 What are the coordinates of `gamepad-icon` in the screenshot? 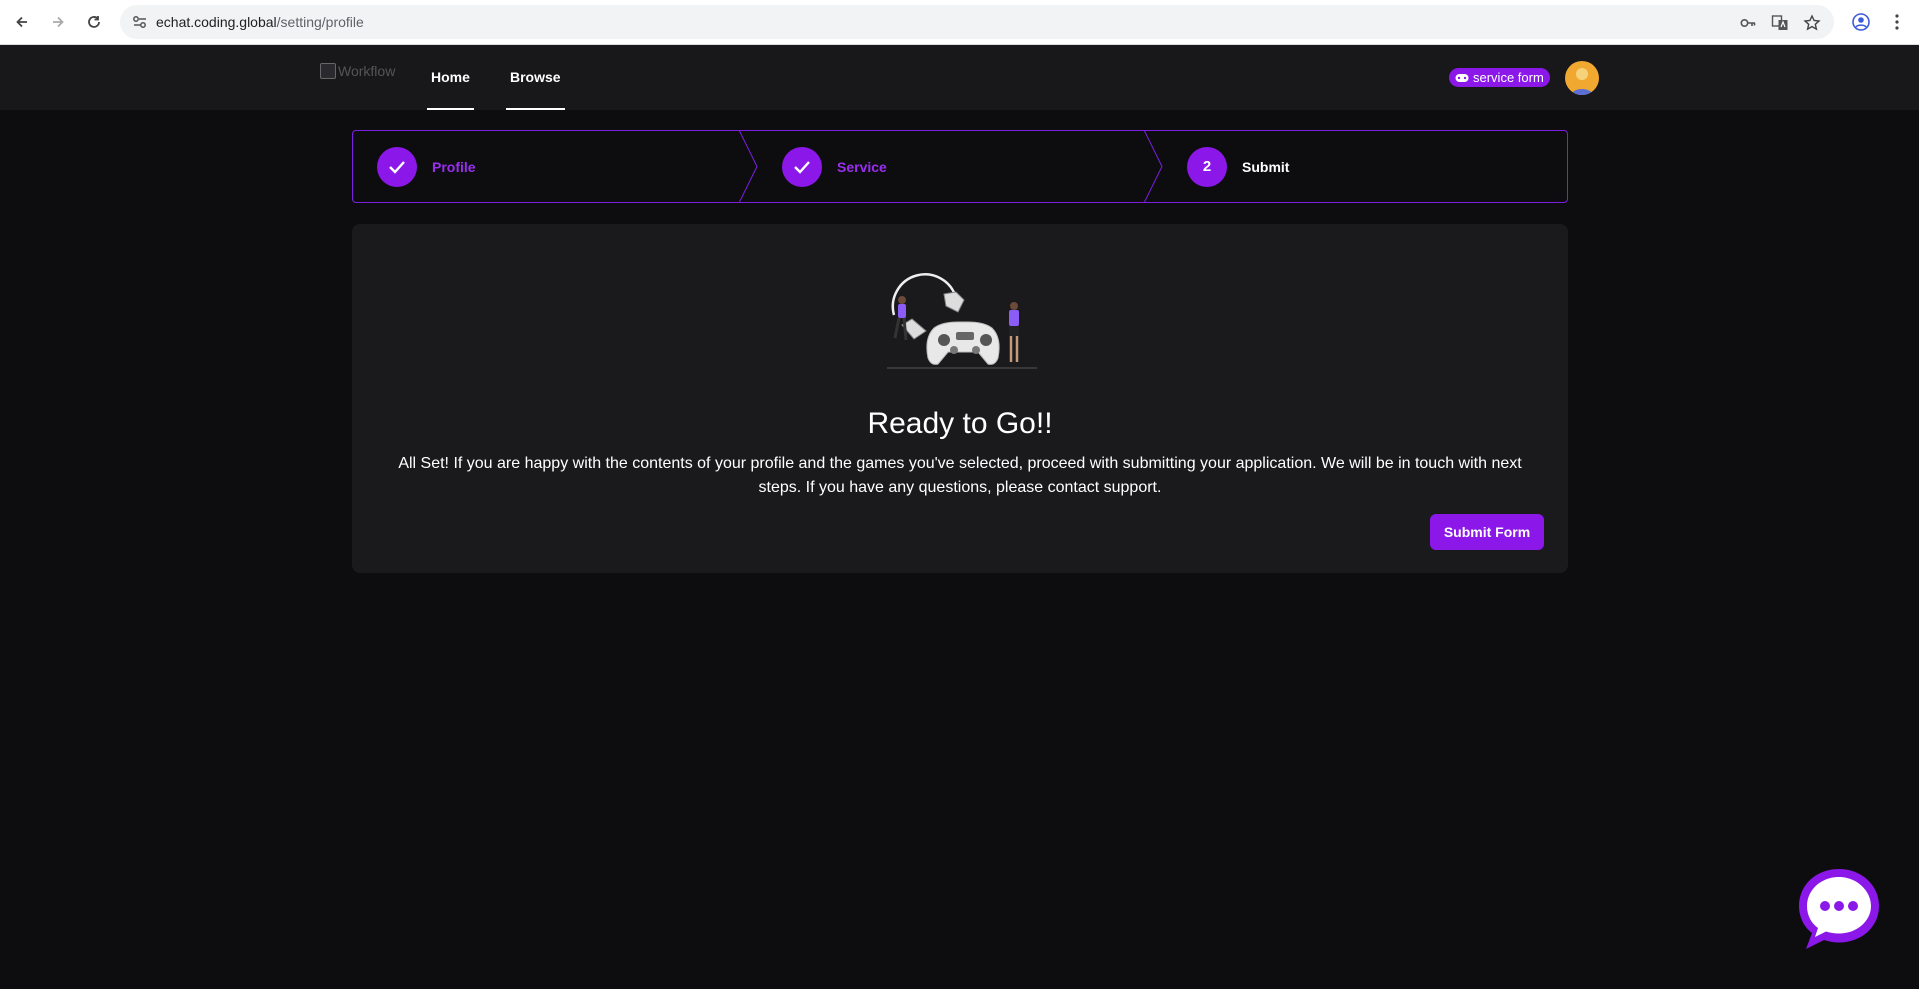 It's located at (1462, 77).